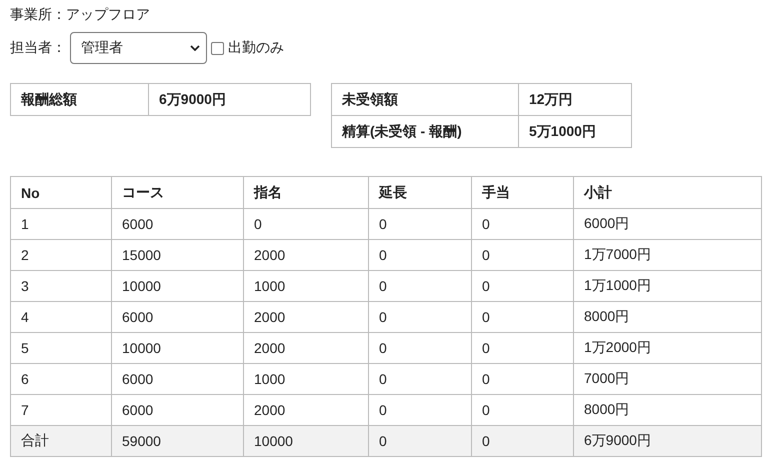  I want to click on table-cell: 2, so click(61, 255).